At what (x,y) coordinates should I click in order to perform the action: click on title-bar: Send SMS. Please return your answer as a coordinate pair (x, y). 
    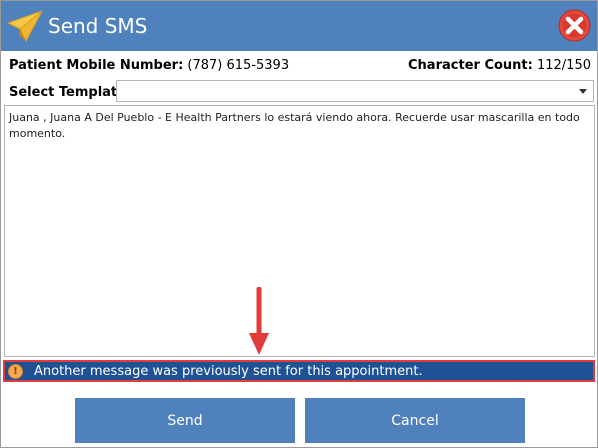
    Looking at the image, I should click on (299, 26).